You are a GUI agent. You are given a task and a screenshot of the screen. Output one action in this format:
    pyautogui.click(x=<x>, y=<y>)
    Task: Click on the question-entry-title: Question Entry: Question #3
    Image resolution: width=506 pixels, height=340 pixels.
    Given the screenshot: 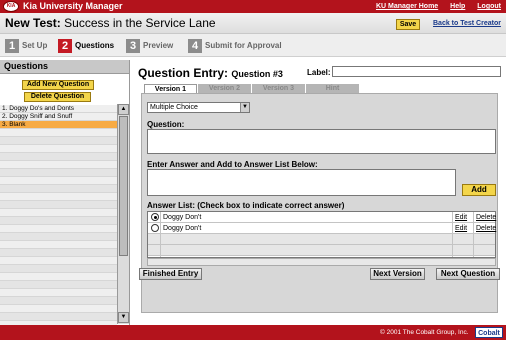 What is the action you would take?
    pyautogui.click(x=210, y=73)
    